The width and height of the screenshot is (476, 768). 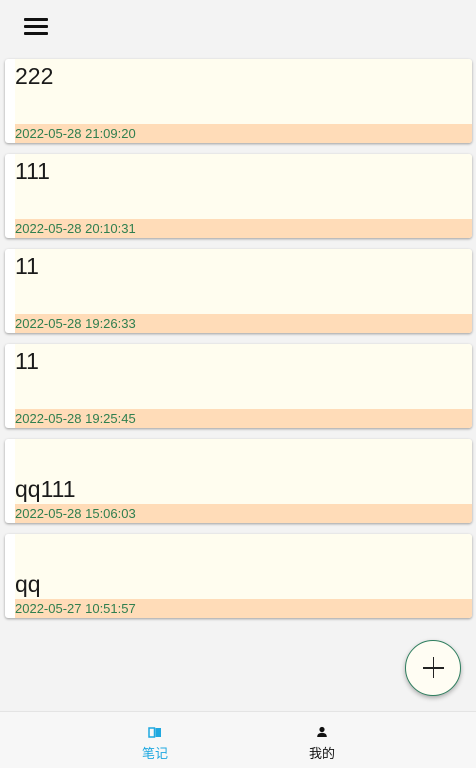 I want to click on note-body: qq, so click(x=243, y=566).